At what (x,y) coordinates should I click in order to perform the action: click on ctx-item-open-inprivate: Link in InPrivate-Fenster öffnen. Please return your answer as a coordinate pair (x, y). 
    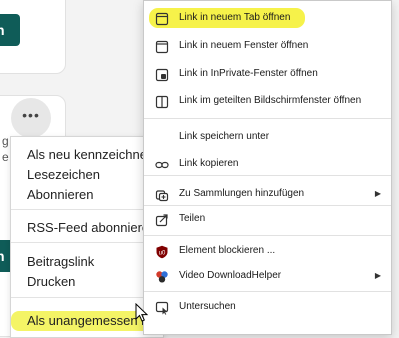
    Looking at the image, I should click on (267, 75).